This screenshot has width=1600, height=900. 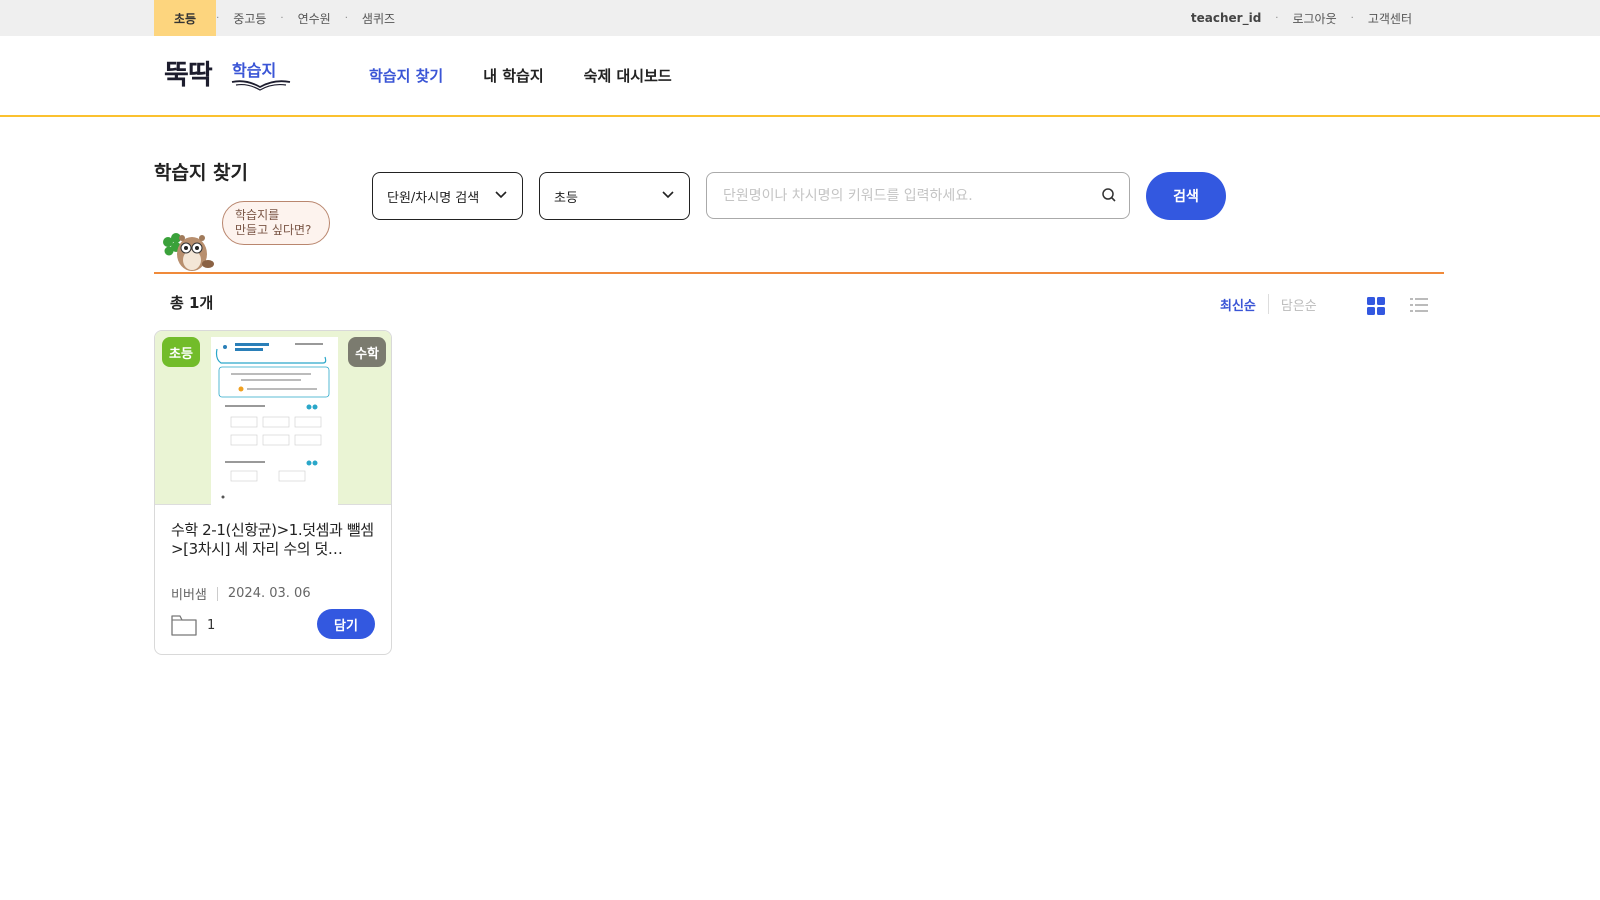 I want to click on search-type-value: 단원/차시명 검색, so click(x=433, y=198).